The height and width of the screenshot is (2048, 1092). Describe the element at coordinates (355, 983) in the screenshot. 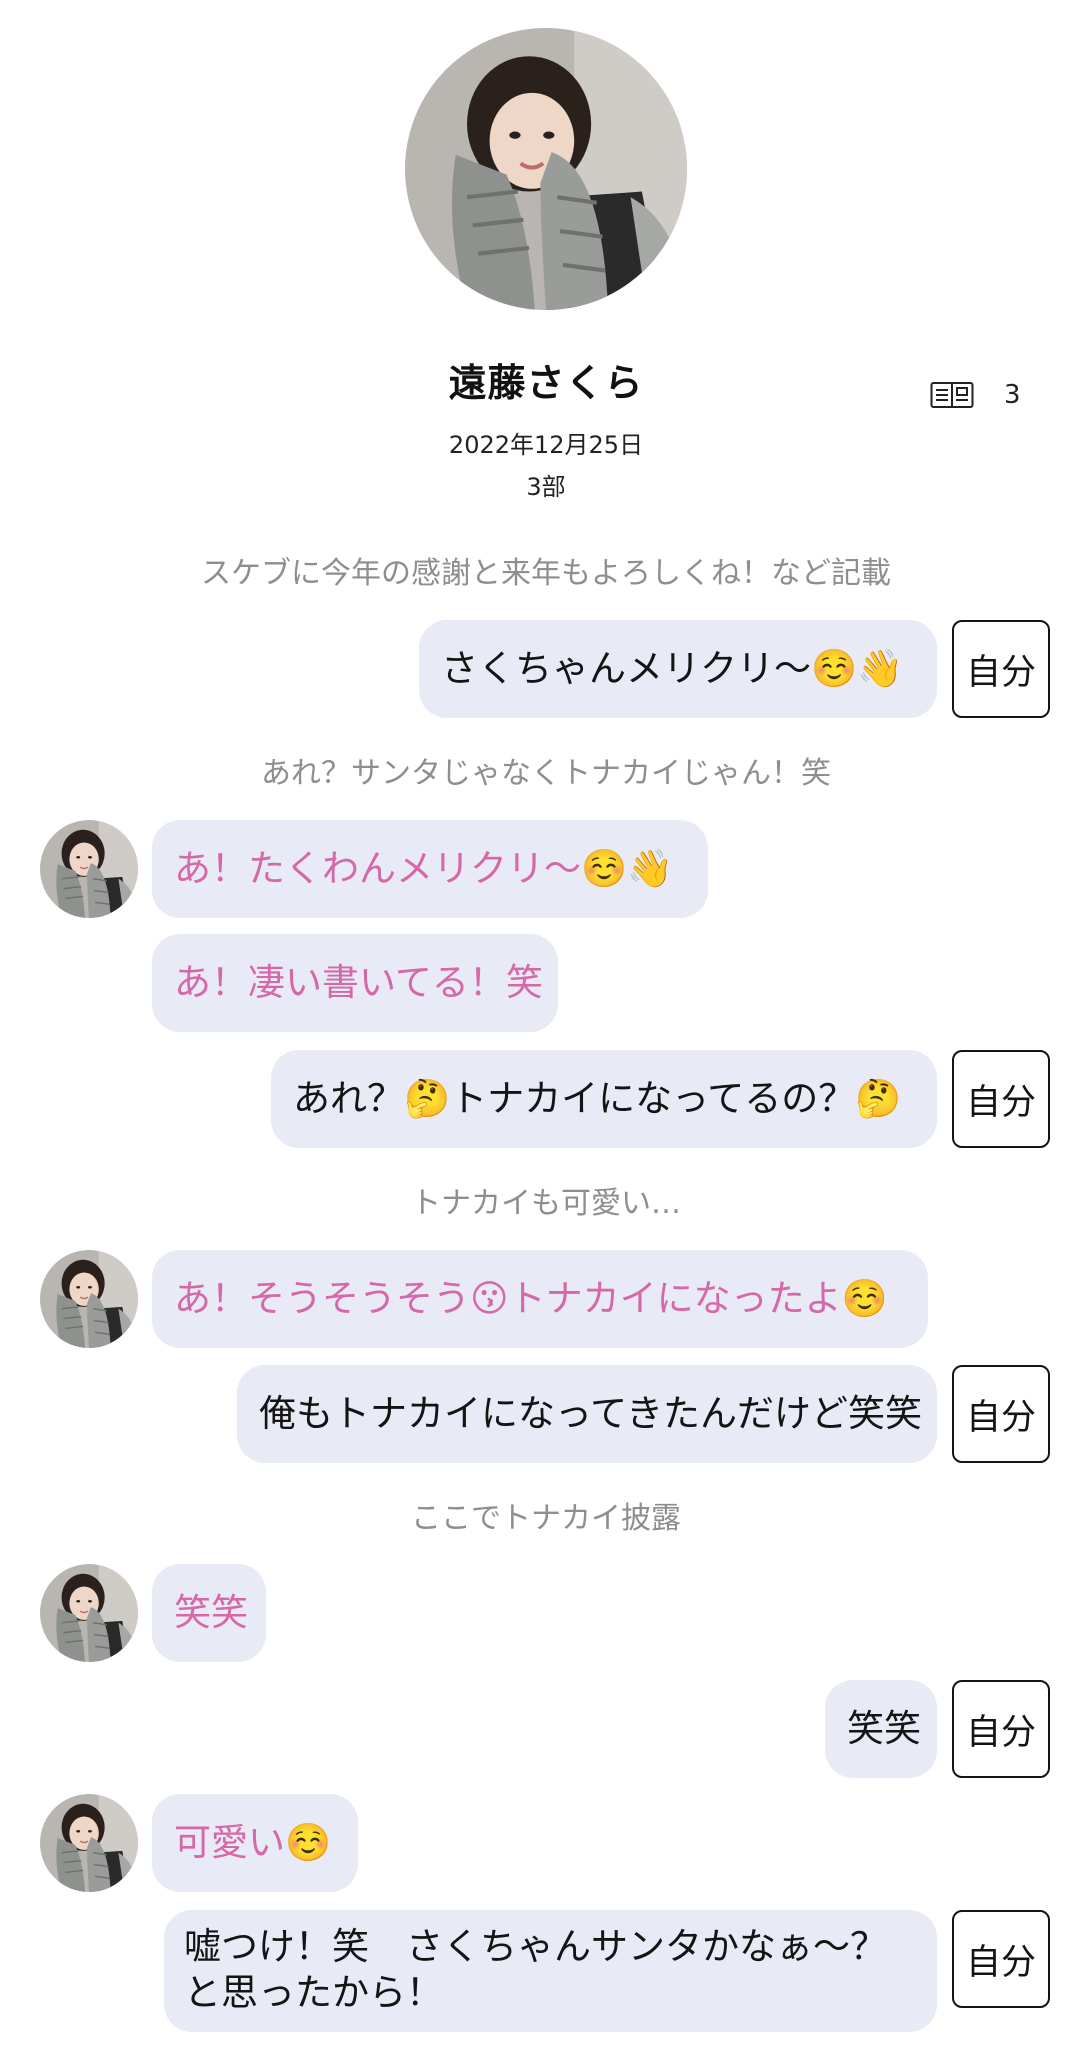

I see `idol-message-bubble: あ！凄い書いてる！笑` at that location.